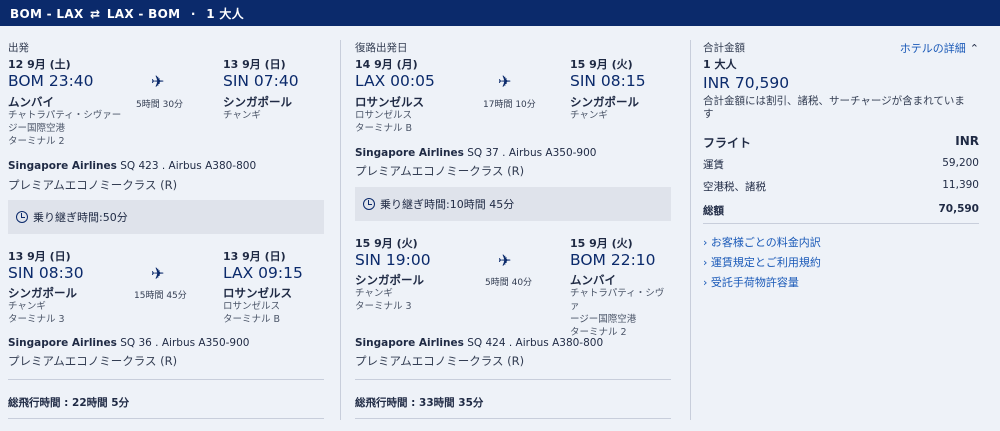 The height and width of the screenshot is (431, 1000). What do you see at coordinates (95, 14) in the screenshot?
I see `swap-icon: ⇄` at bounding box center [95, 14].